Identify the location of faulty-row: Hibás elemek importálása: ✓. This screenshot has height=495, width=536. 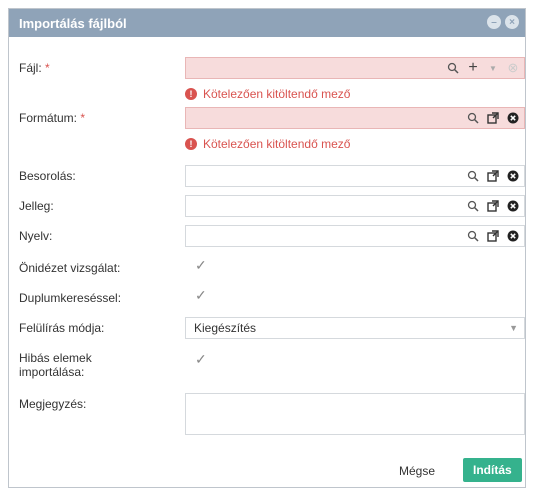
(269, 367).